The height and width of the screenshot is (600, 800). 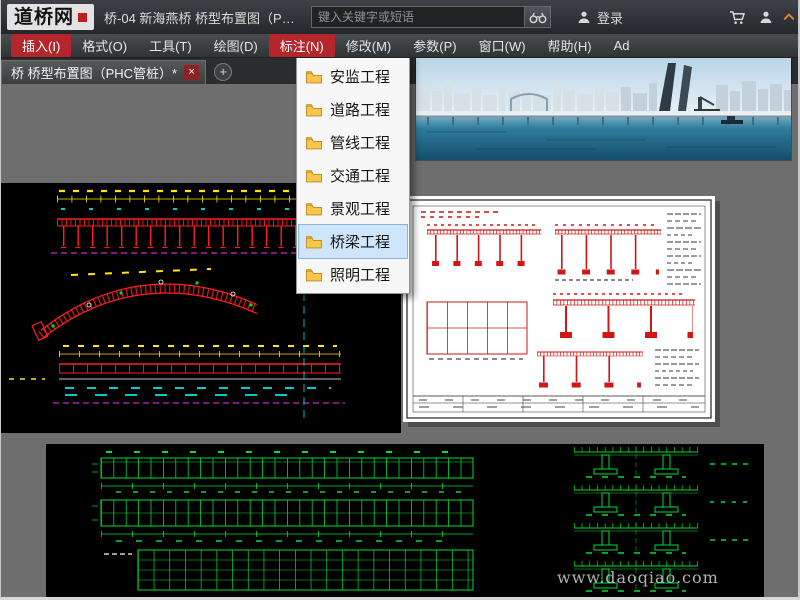 I want to click on cart-icon, so click(x=738, y=17).